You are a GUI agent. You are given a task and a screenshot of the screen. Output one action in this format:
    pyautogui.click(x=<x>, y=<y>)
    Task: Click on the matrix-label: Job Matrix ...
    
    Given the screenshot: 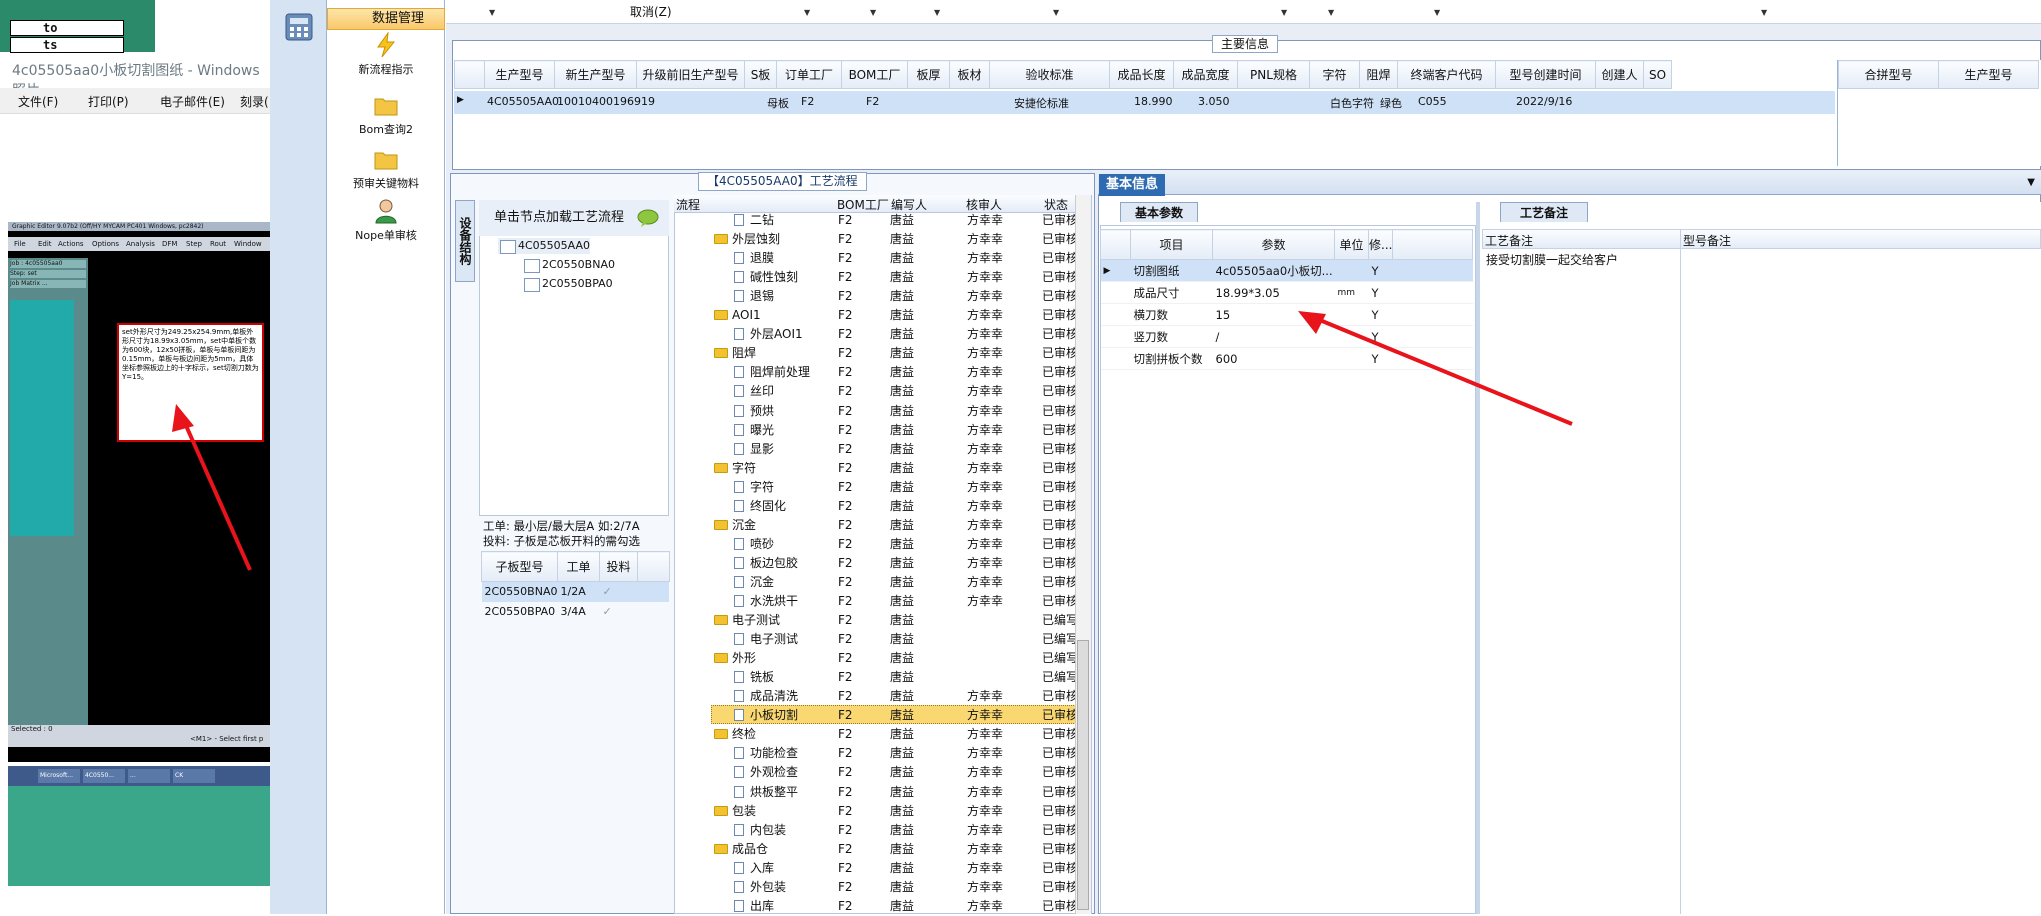 What is the action you would take?
    pyautogui.click(x=48, y=284)
    